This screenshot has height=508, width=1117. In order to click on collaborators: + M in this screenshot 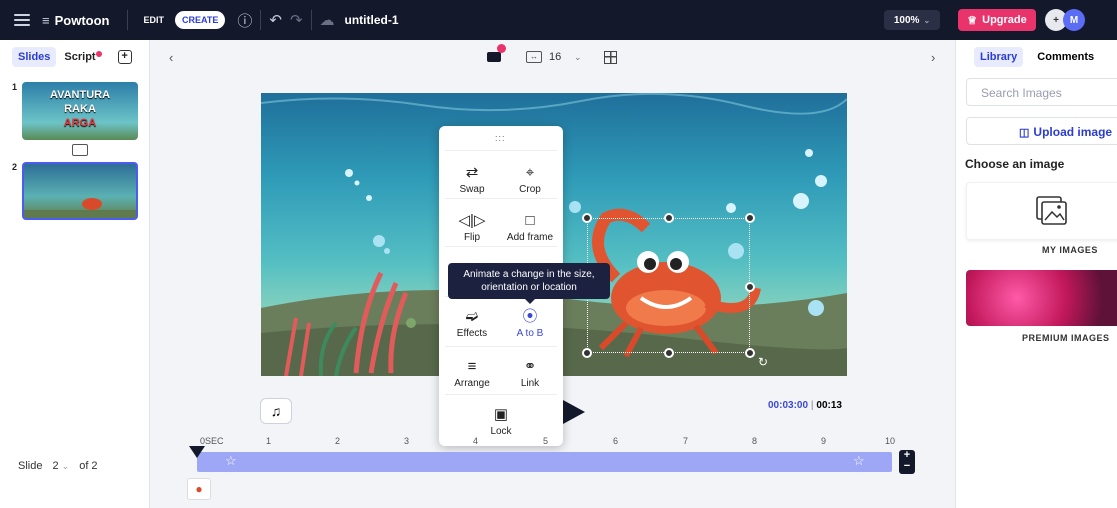, I will do `click(1065, 20)`.